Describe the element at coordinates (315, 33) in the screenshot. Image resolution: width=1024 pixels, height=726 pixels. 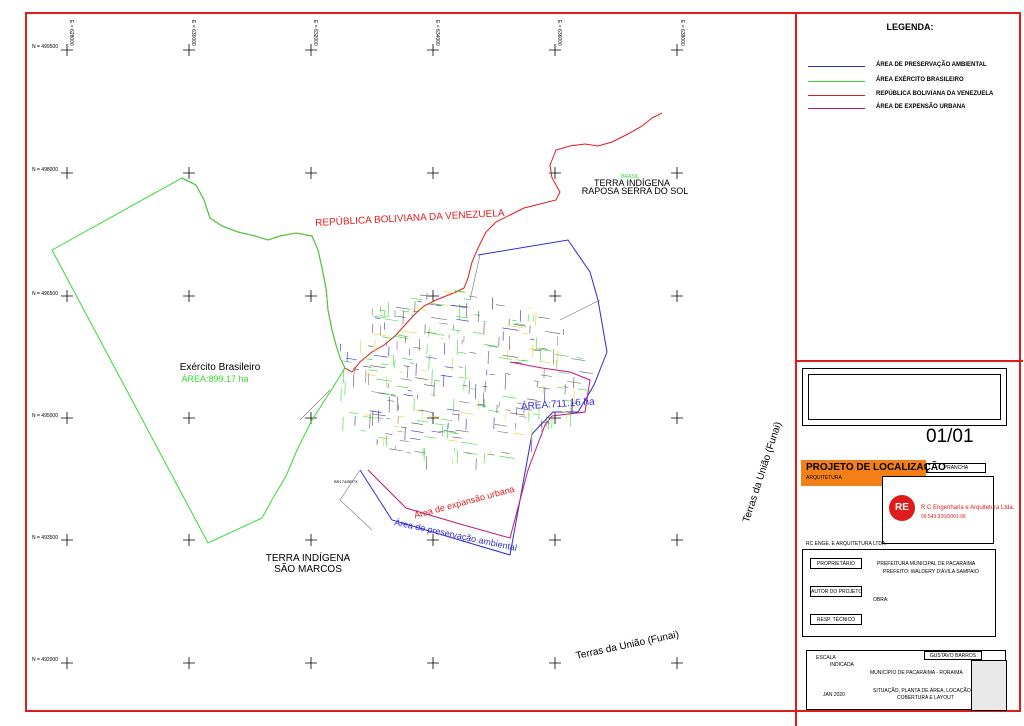
I see `east-label: E = 632000` at that location.